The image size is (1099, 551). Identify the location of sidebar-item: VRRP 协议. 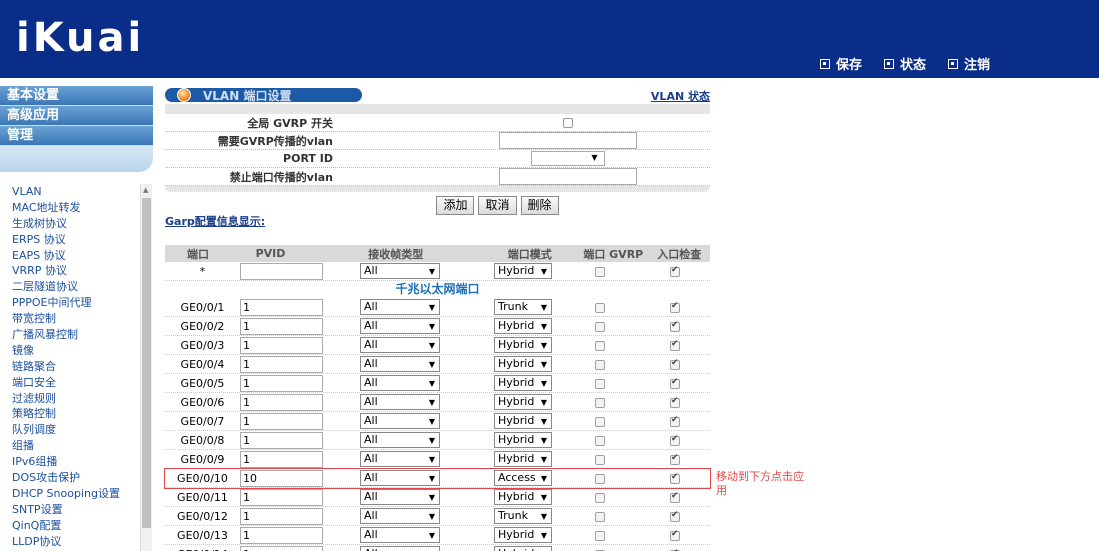
(75, 271).